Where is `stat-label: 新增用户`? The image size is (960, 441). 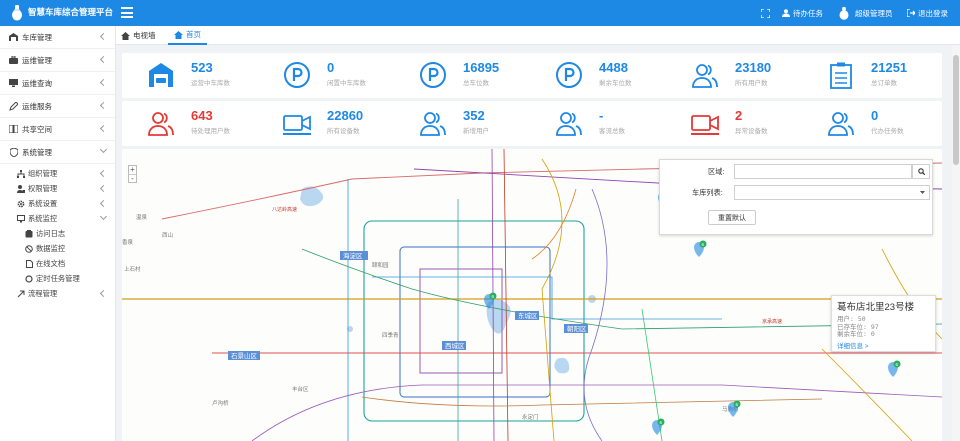 stat-label: 新增用户 is located at coordinates (476, 131).